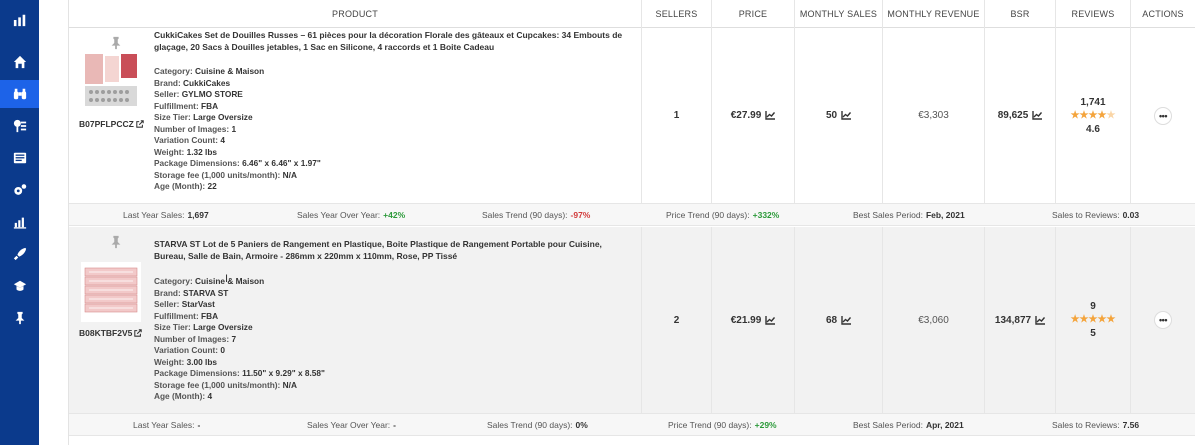 The width and height of the screenshot is (1200, 445). What do you see at coordinates (537, 425) in the screenshot?
I see `sales-trend: Sales Trend (90 days): 0%` at bounding box center [537, 425].